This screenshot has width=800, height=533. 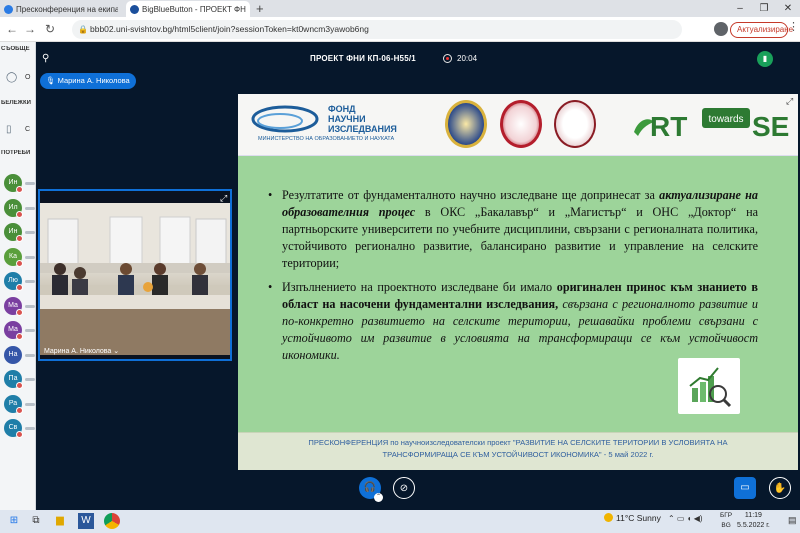 What do you see at coordinates (14, 521) in the screenshot?
I see `windows-start-icon: ⊞` at bounding box center [14, 521].